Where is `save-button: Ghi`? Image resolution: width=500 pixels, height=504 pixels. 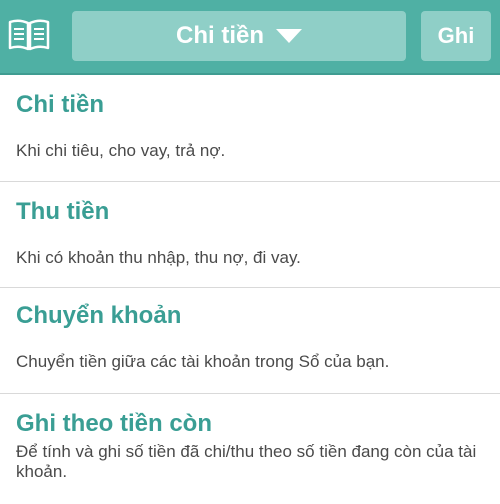
save-button: Ghi is located at coordinates (456, 36).